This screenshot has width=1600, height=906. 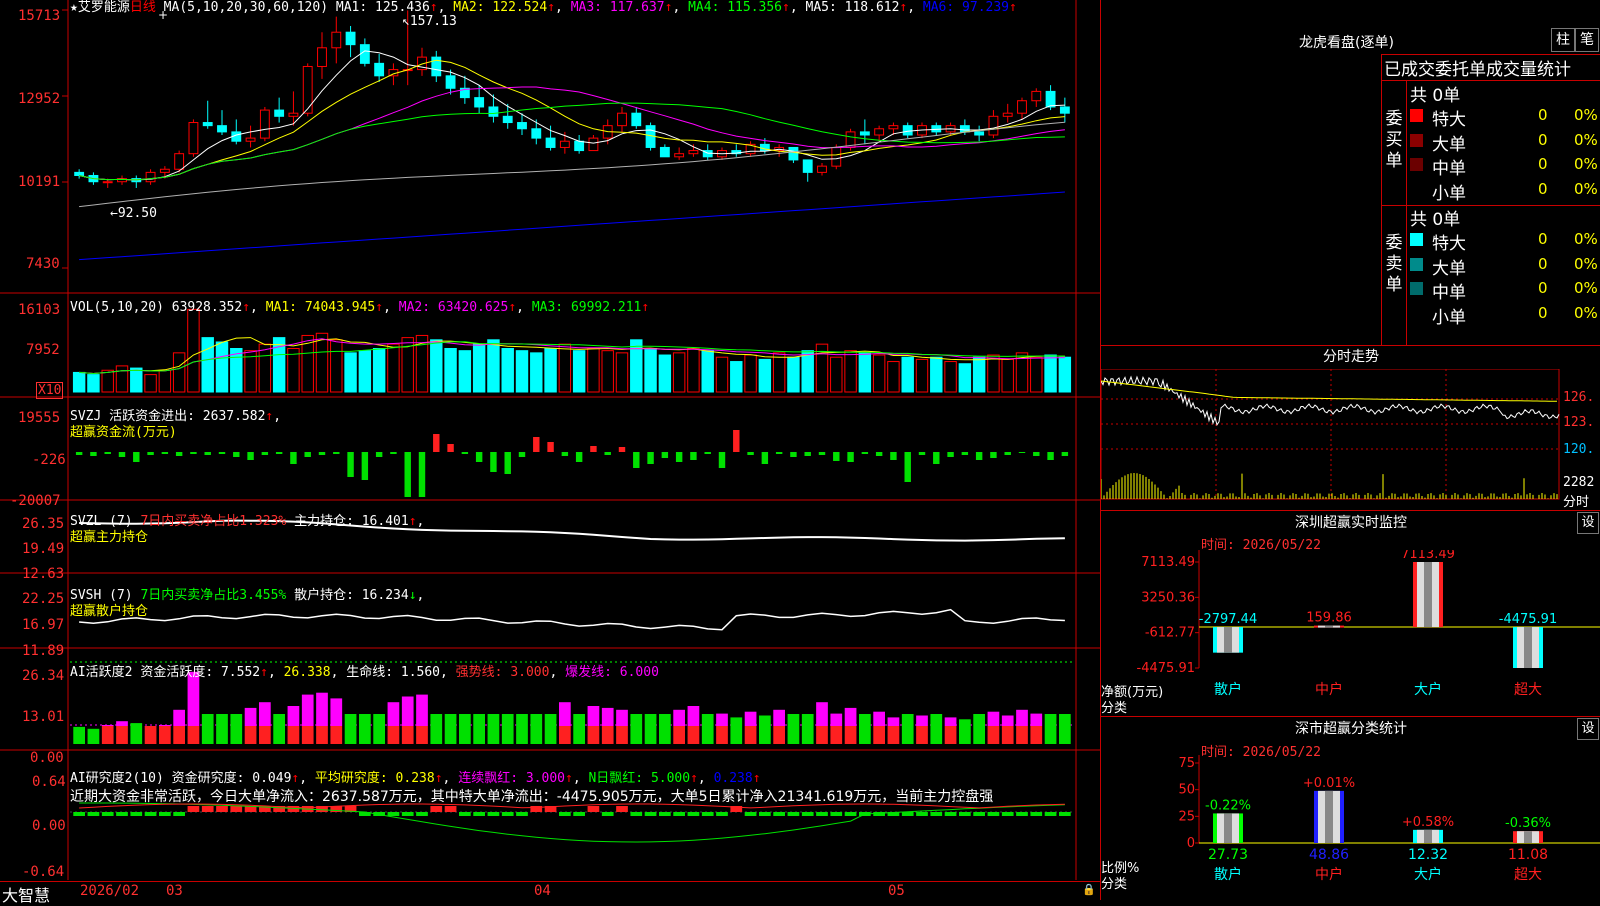 What do you see at coordinates (1563, 40) in the screenshot?
I see `bar-mode-button: 柱` at bounding box center [1563, 40].